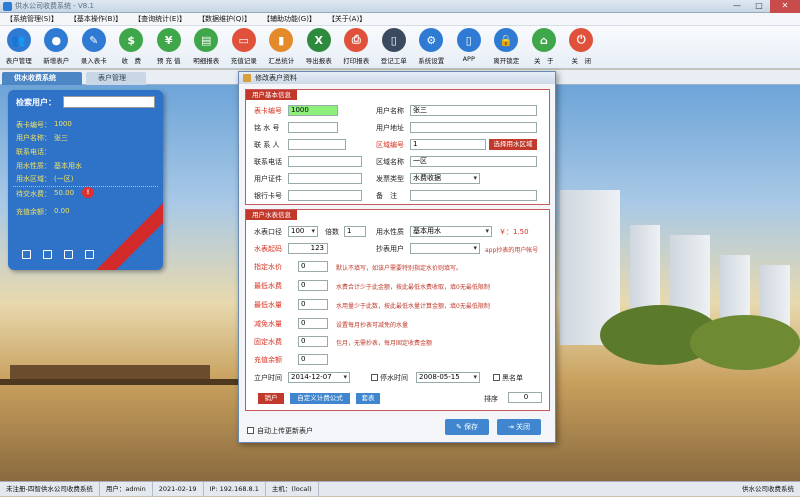  Describe the element at coordinates (525, 397) in the screenshot. I see `sort-input: 0` at that location.